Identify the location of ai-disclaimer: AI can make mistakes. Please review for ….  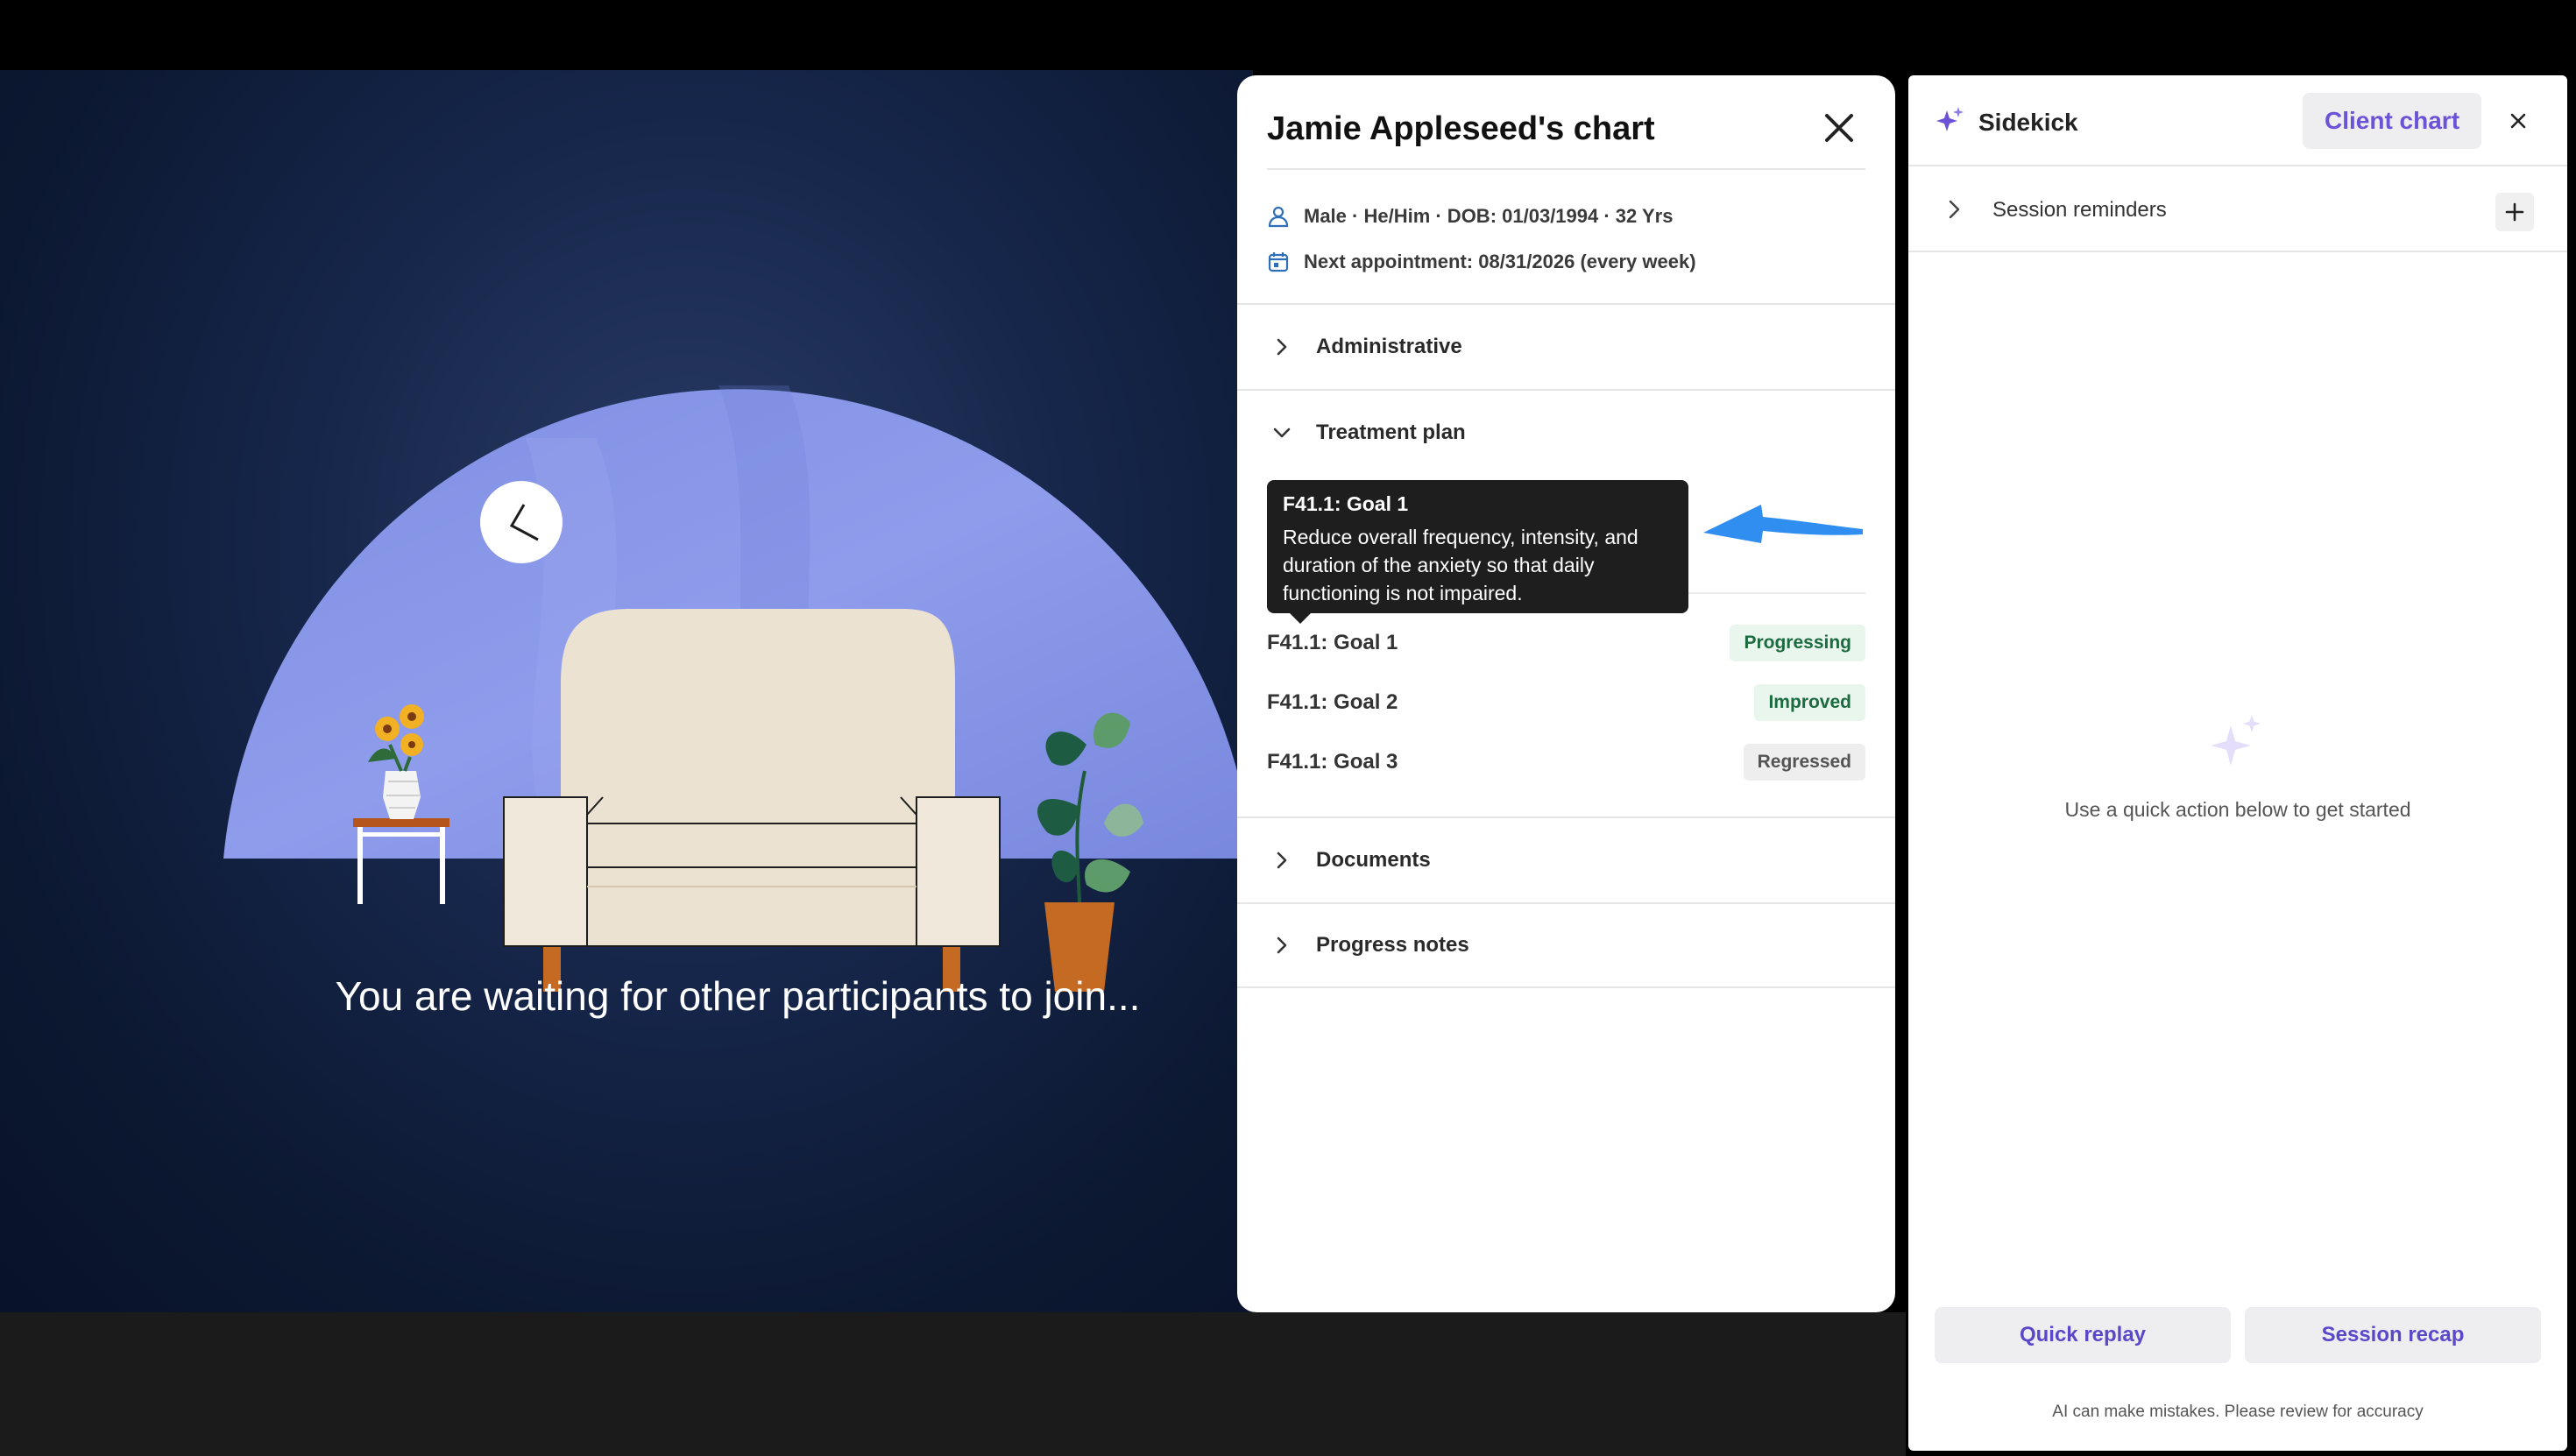
(2238, 1412).